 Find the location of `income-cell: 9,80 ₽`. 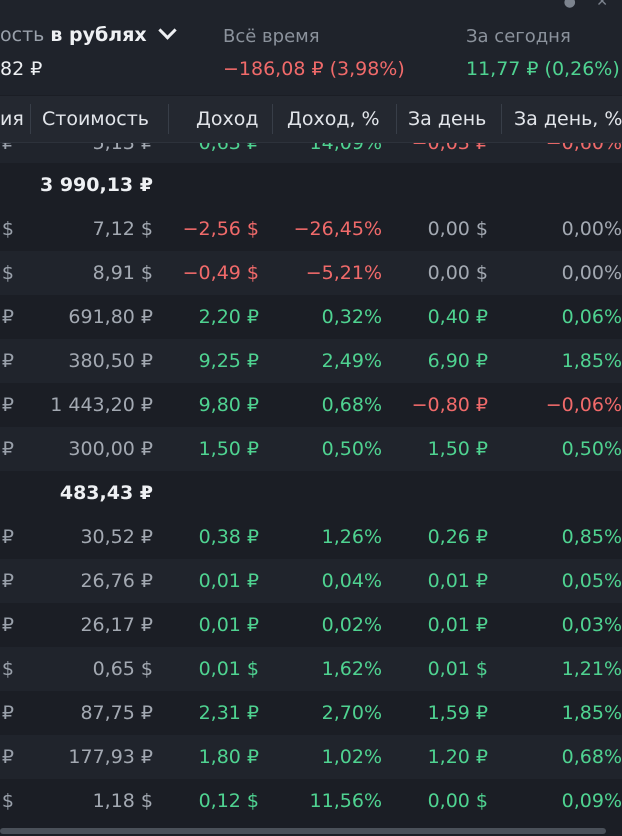

income-cell: 9,80 ₽ is located at coordinates (228, 405).